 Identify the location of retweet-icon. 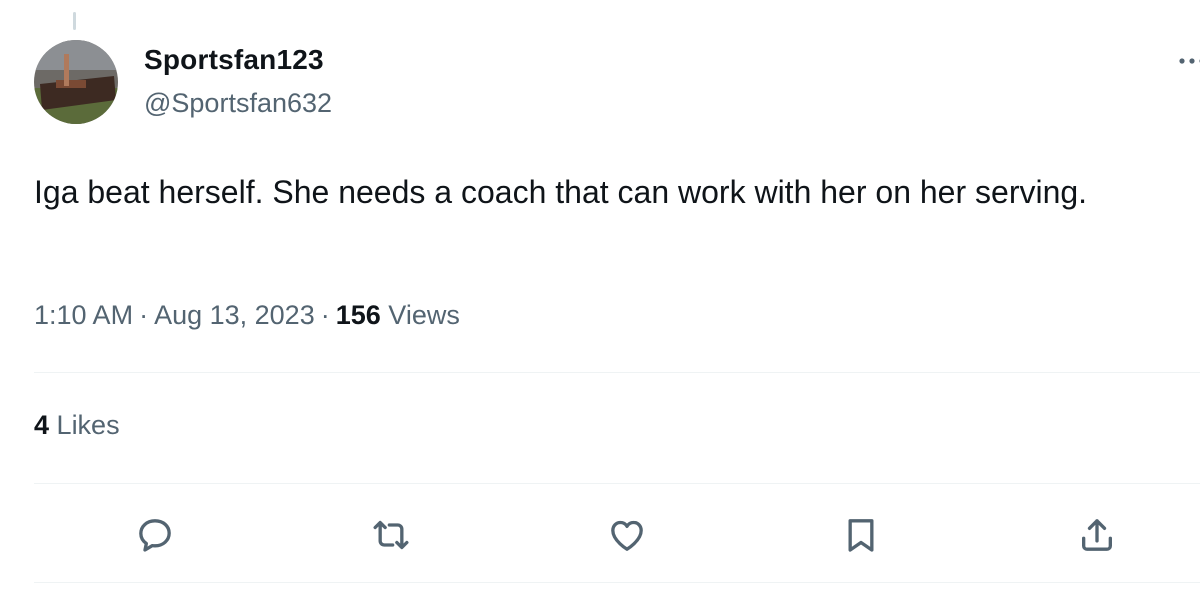
(391, 535).